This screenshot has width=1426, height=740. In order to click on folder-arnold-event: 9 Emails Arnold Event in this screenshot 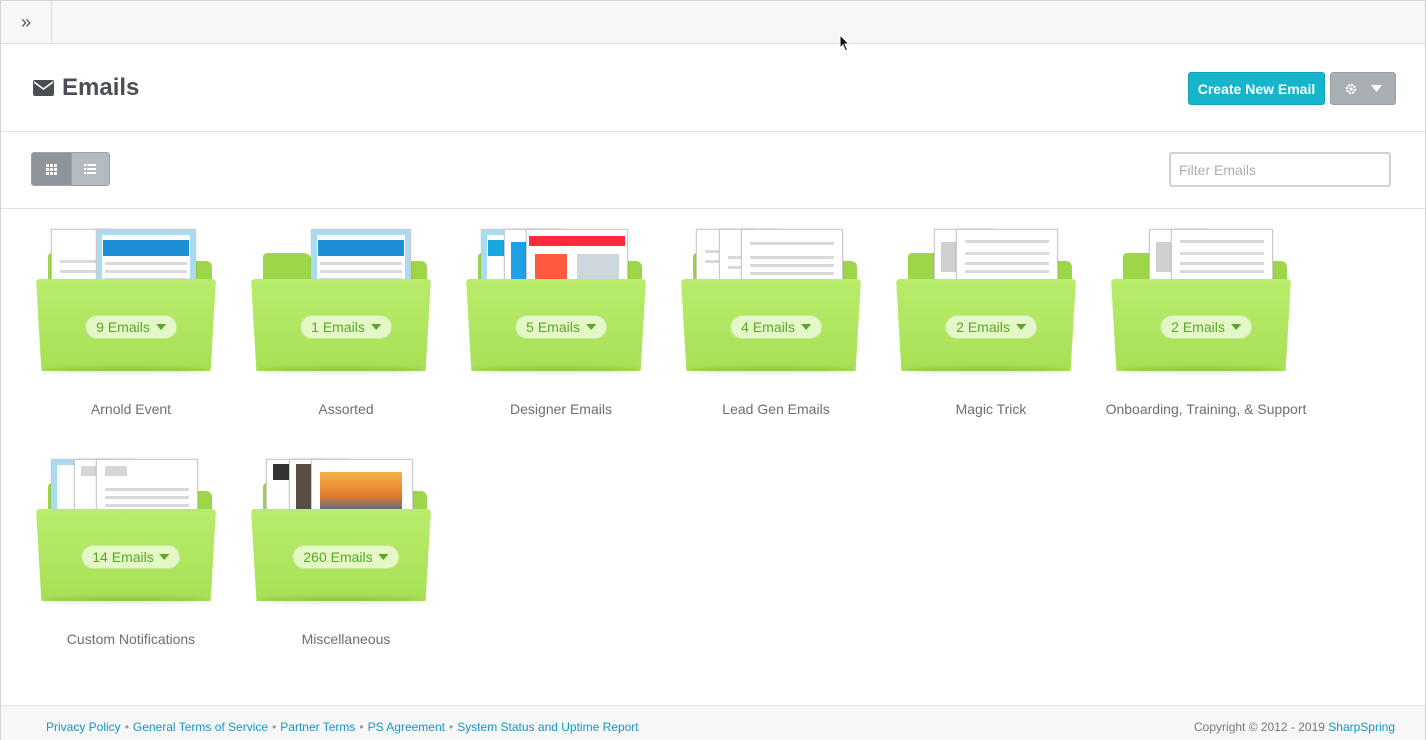, I will do `click(131, 329)`.